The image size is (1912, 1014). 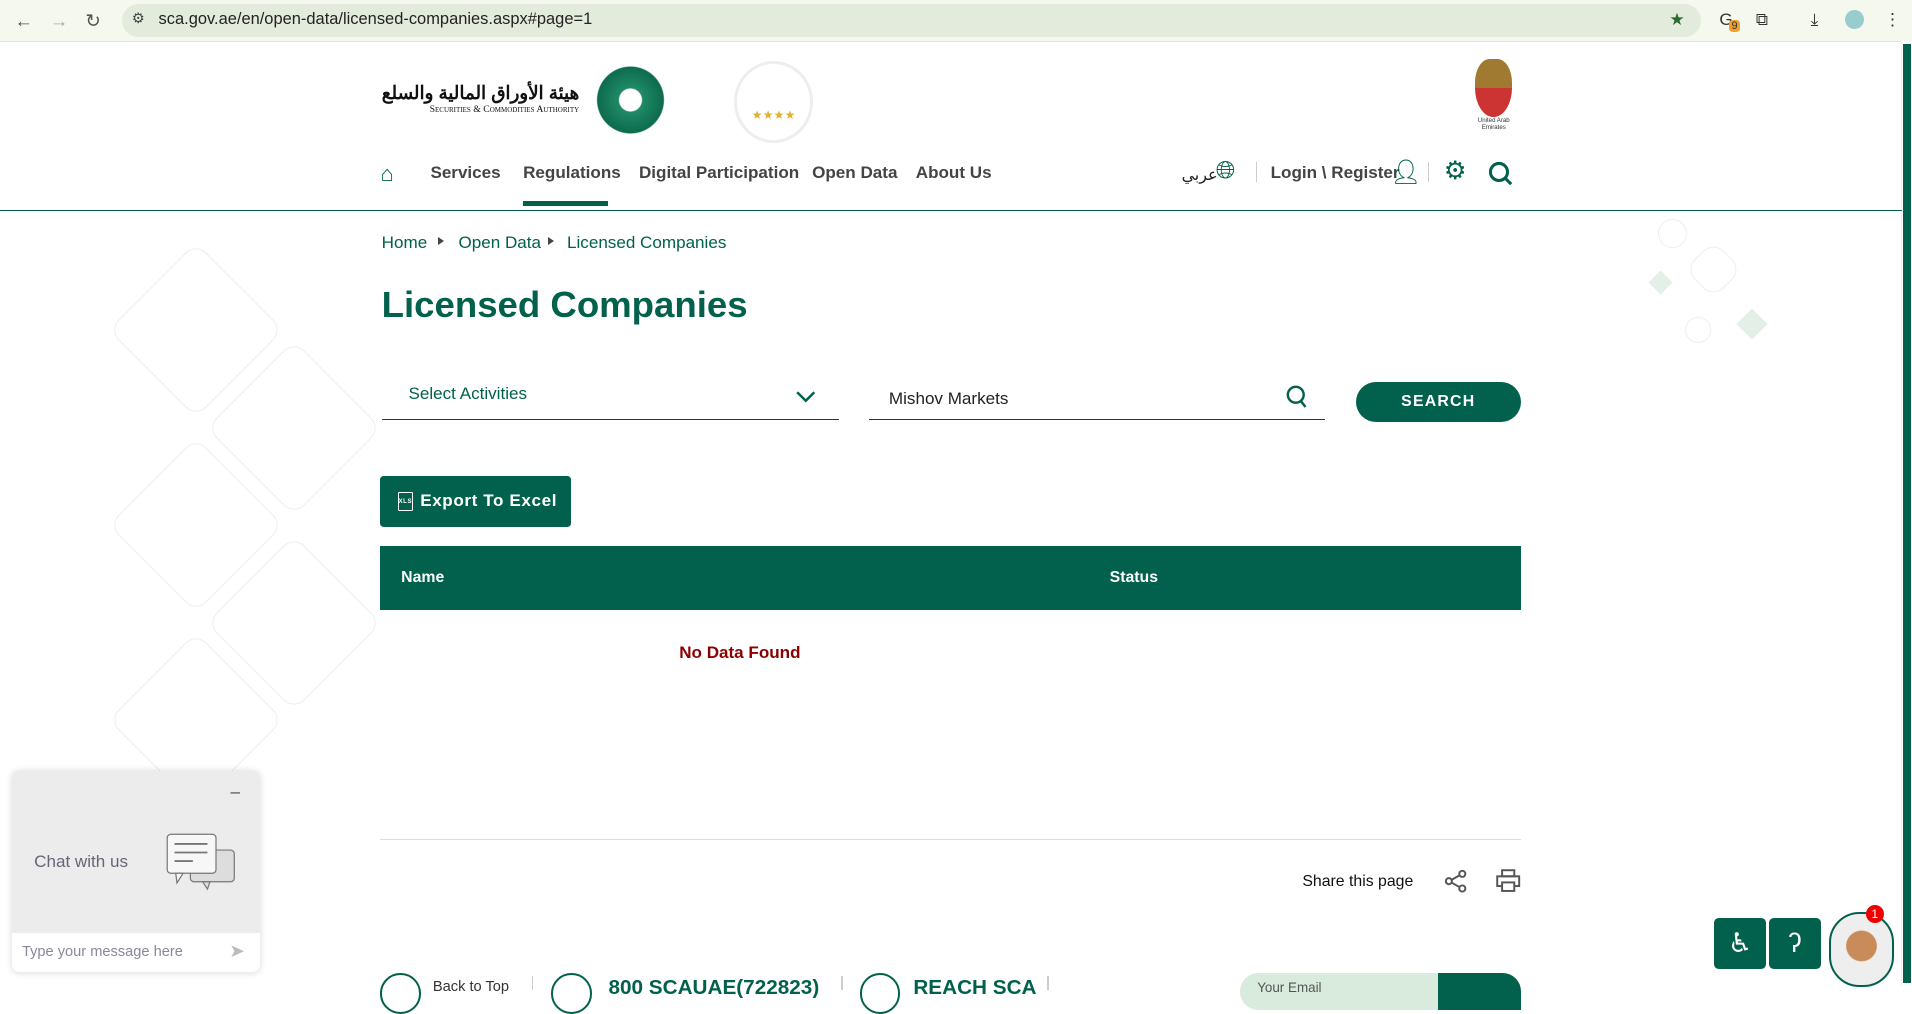 What do you see at coordinates (24, 21) in the screenshot?
I see `back-icon: ←` at bounding box center [24, 21].